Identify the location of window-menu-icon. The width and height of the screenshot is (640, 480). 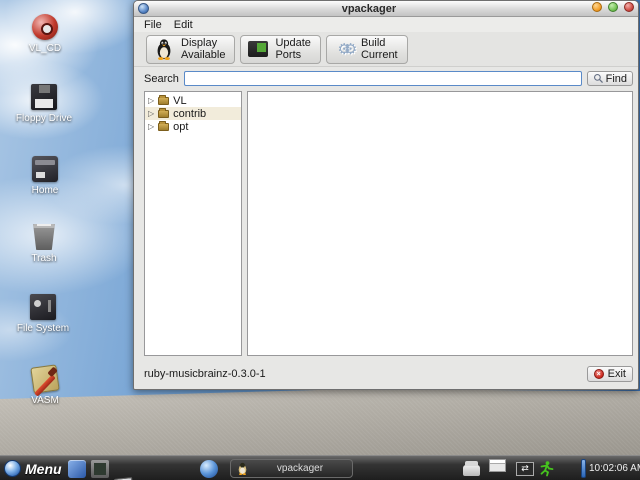
(143, 8).